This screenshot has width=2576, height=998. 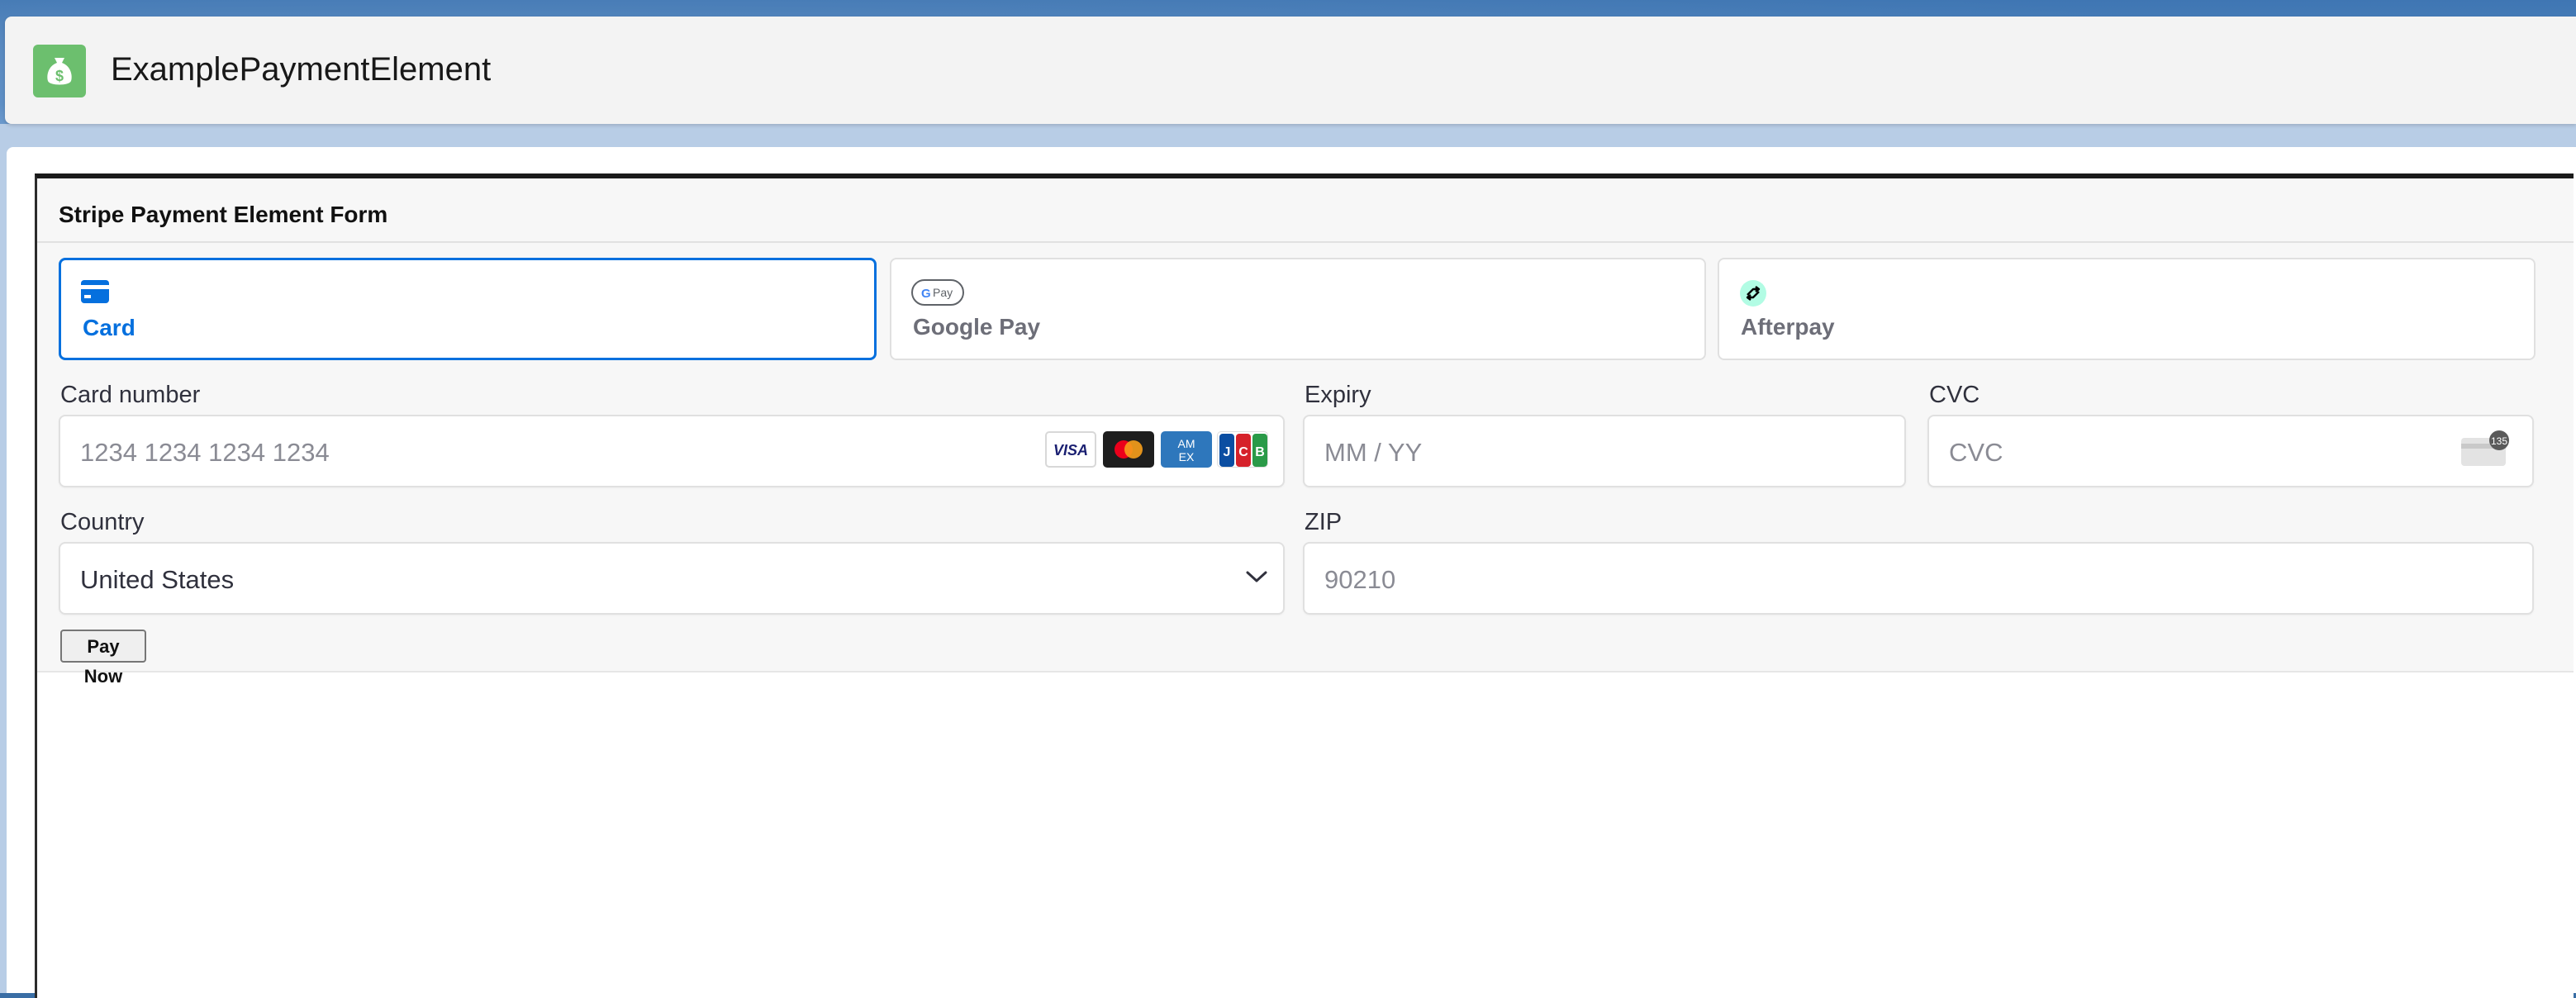 What do you see at coordinates (2230, 451) in the screenshot?
I see `cvc-field: CVC 135` at bounding box center [2230, 451].